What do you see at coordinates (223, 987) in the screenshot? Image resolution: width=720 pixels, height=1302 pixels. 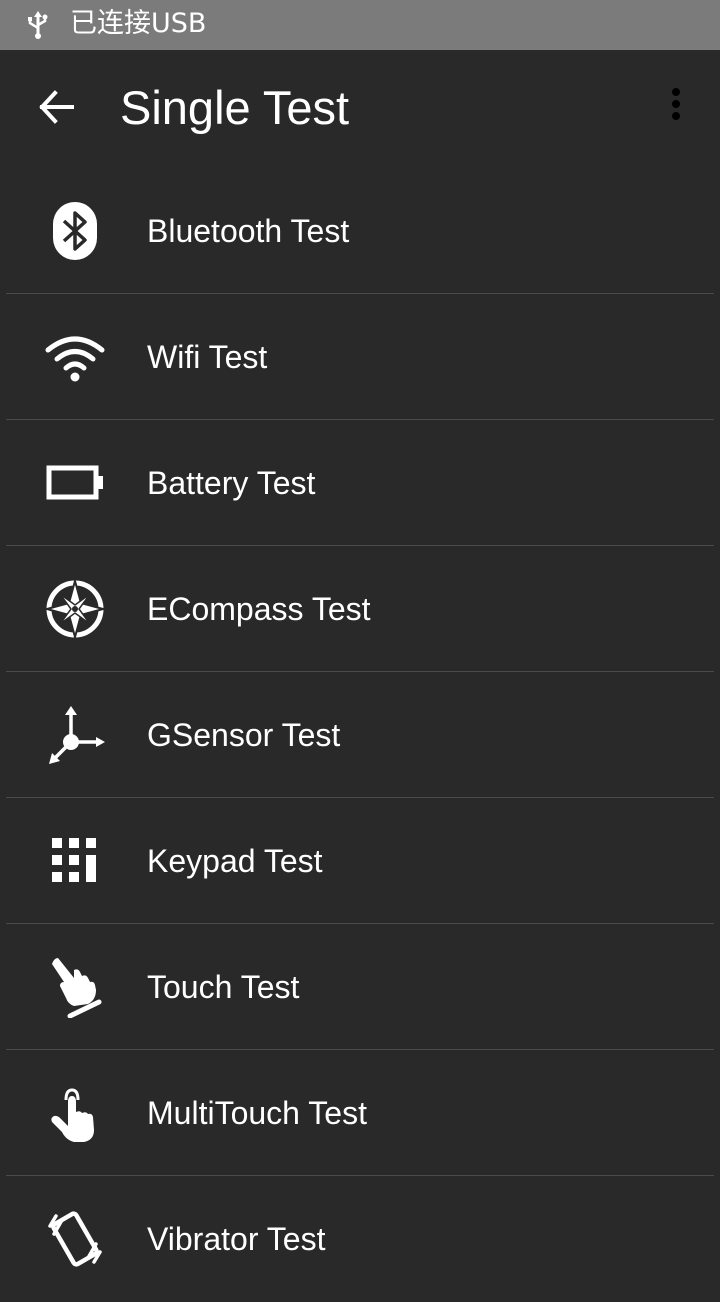 I see `item-label: Touch Test` at bounding box center [223, 987].